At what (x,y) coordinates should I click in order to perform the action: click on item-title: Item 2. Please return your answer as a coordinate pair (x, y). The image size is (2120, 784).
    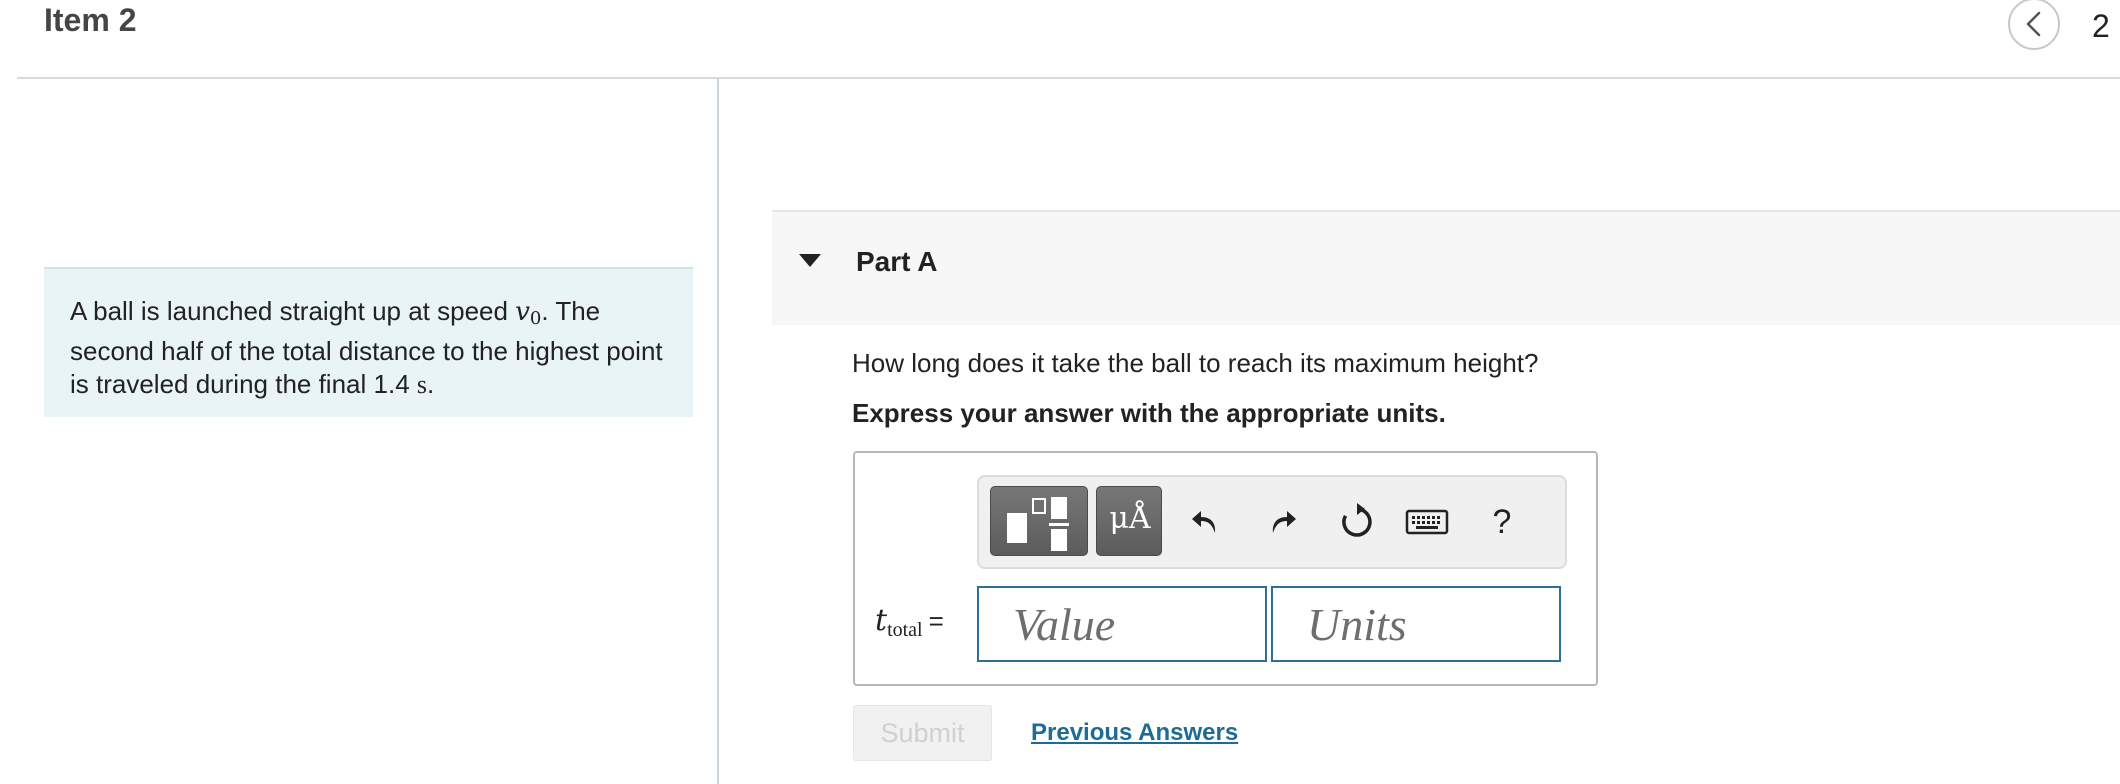
    Looking at the image, I should click on (90, 20).